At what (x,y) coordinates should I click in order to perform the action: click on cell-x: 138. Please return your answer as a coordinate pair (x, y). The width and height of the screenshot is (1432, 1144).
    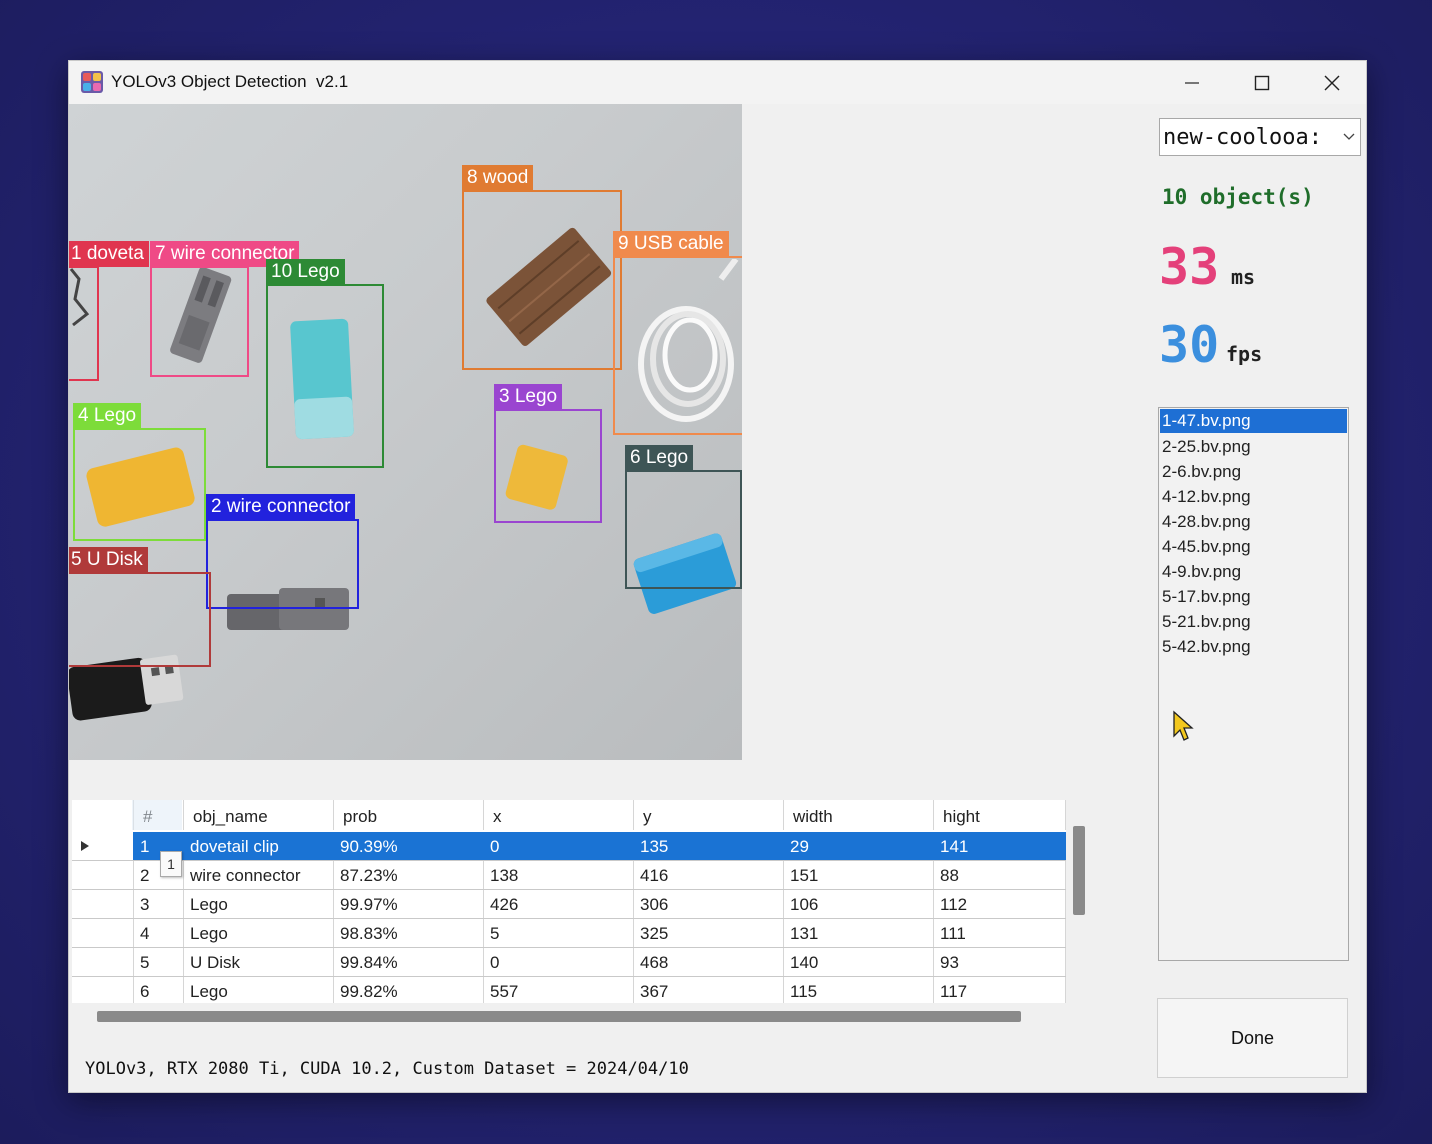
    Looking at the image, I should click on (559, 875).